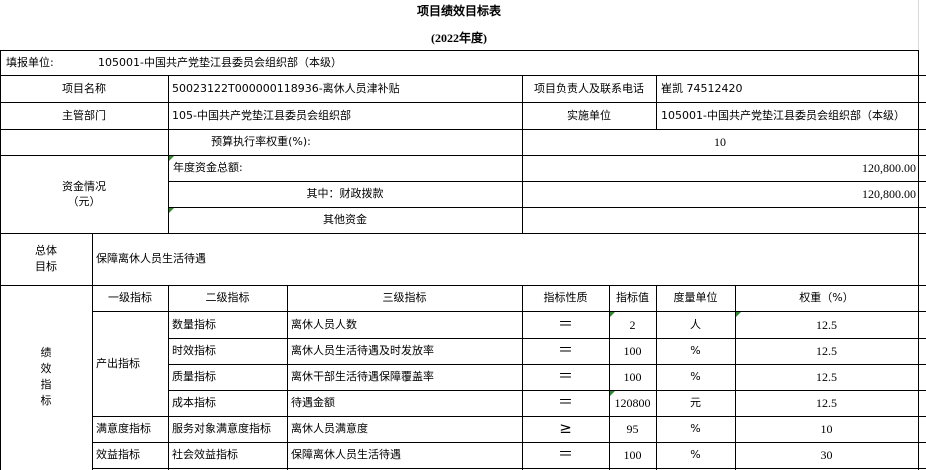 Image resolution: width=926 pixels, height=470 pixels. Describe the element at coordinates (208, 167) in the screenshot. I see `annual-total-label: 年度资金总额:` at that location.